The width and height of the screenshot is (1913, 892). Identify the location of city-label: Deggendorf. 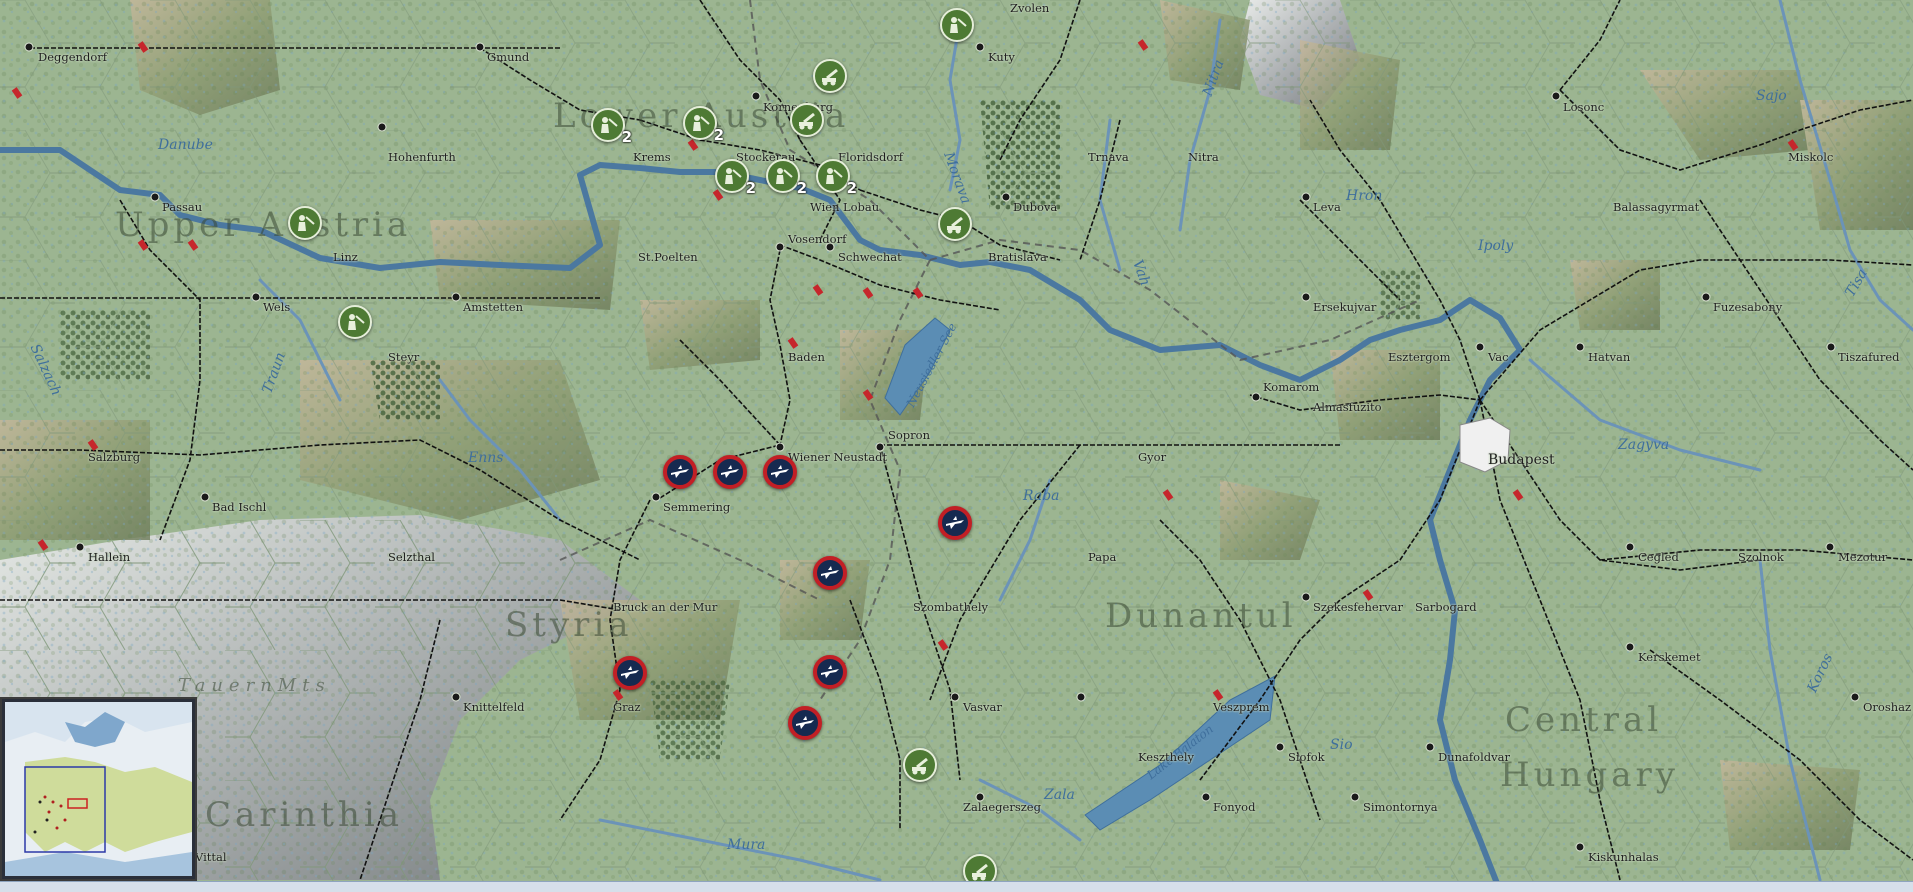
(72, 57).